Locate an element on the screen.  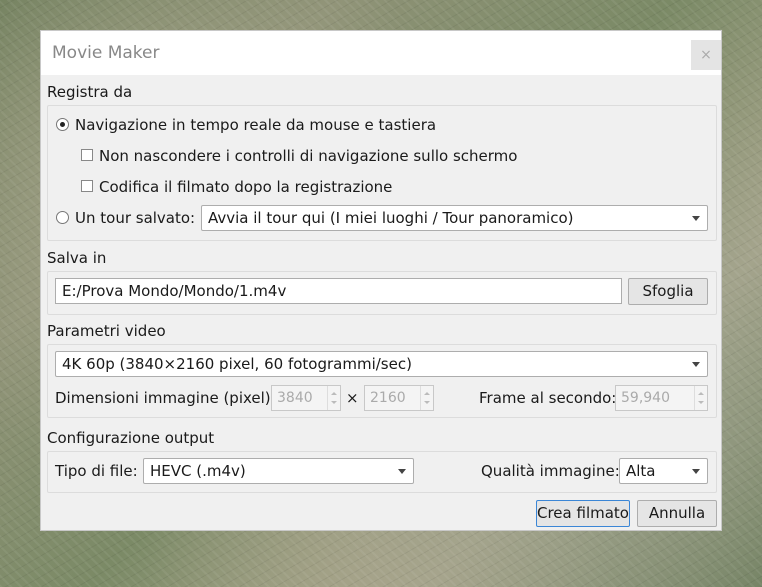
record-from-heading: Registra da is located at coordinates (90, 92).